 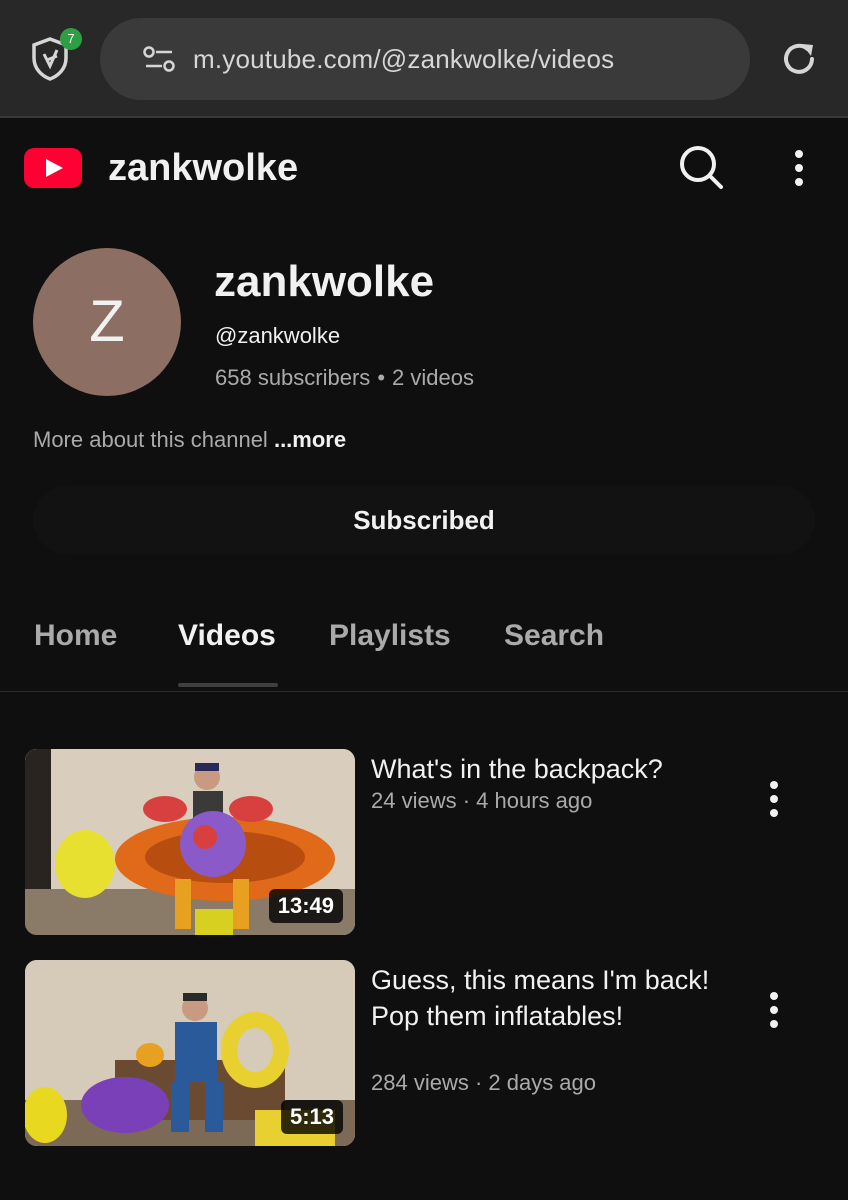 I want to click on channel-handle: @zankwolke, so click(x=278, y=335).